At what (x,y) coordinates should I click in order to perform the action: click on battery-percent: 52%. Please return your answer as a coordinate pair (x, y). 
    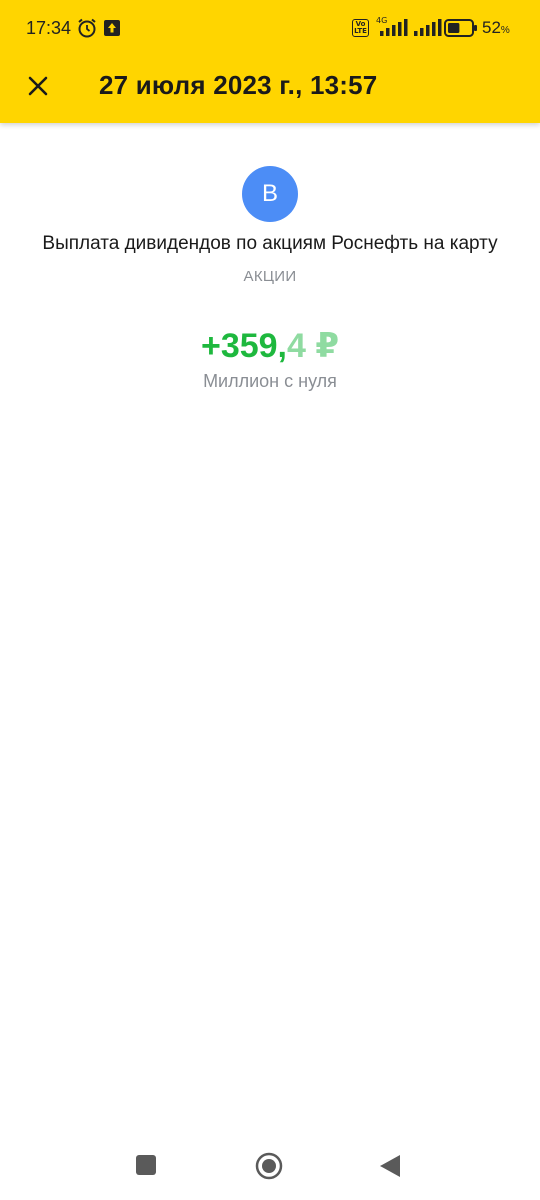
    Looking at the image, I should click on (496, 27).